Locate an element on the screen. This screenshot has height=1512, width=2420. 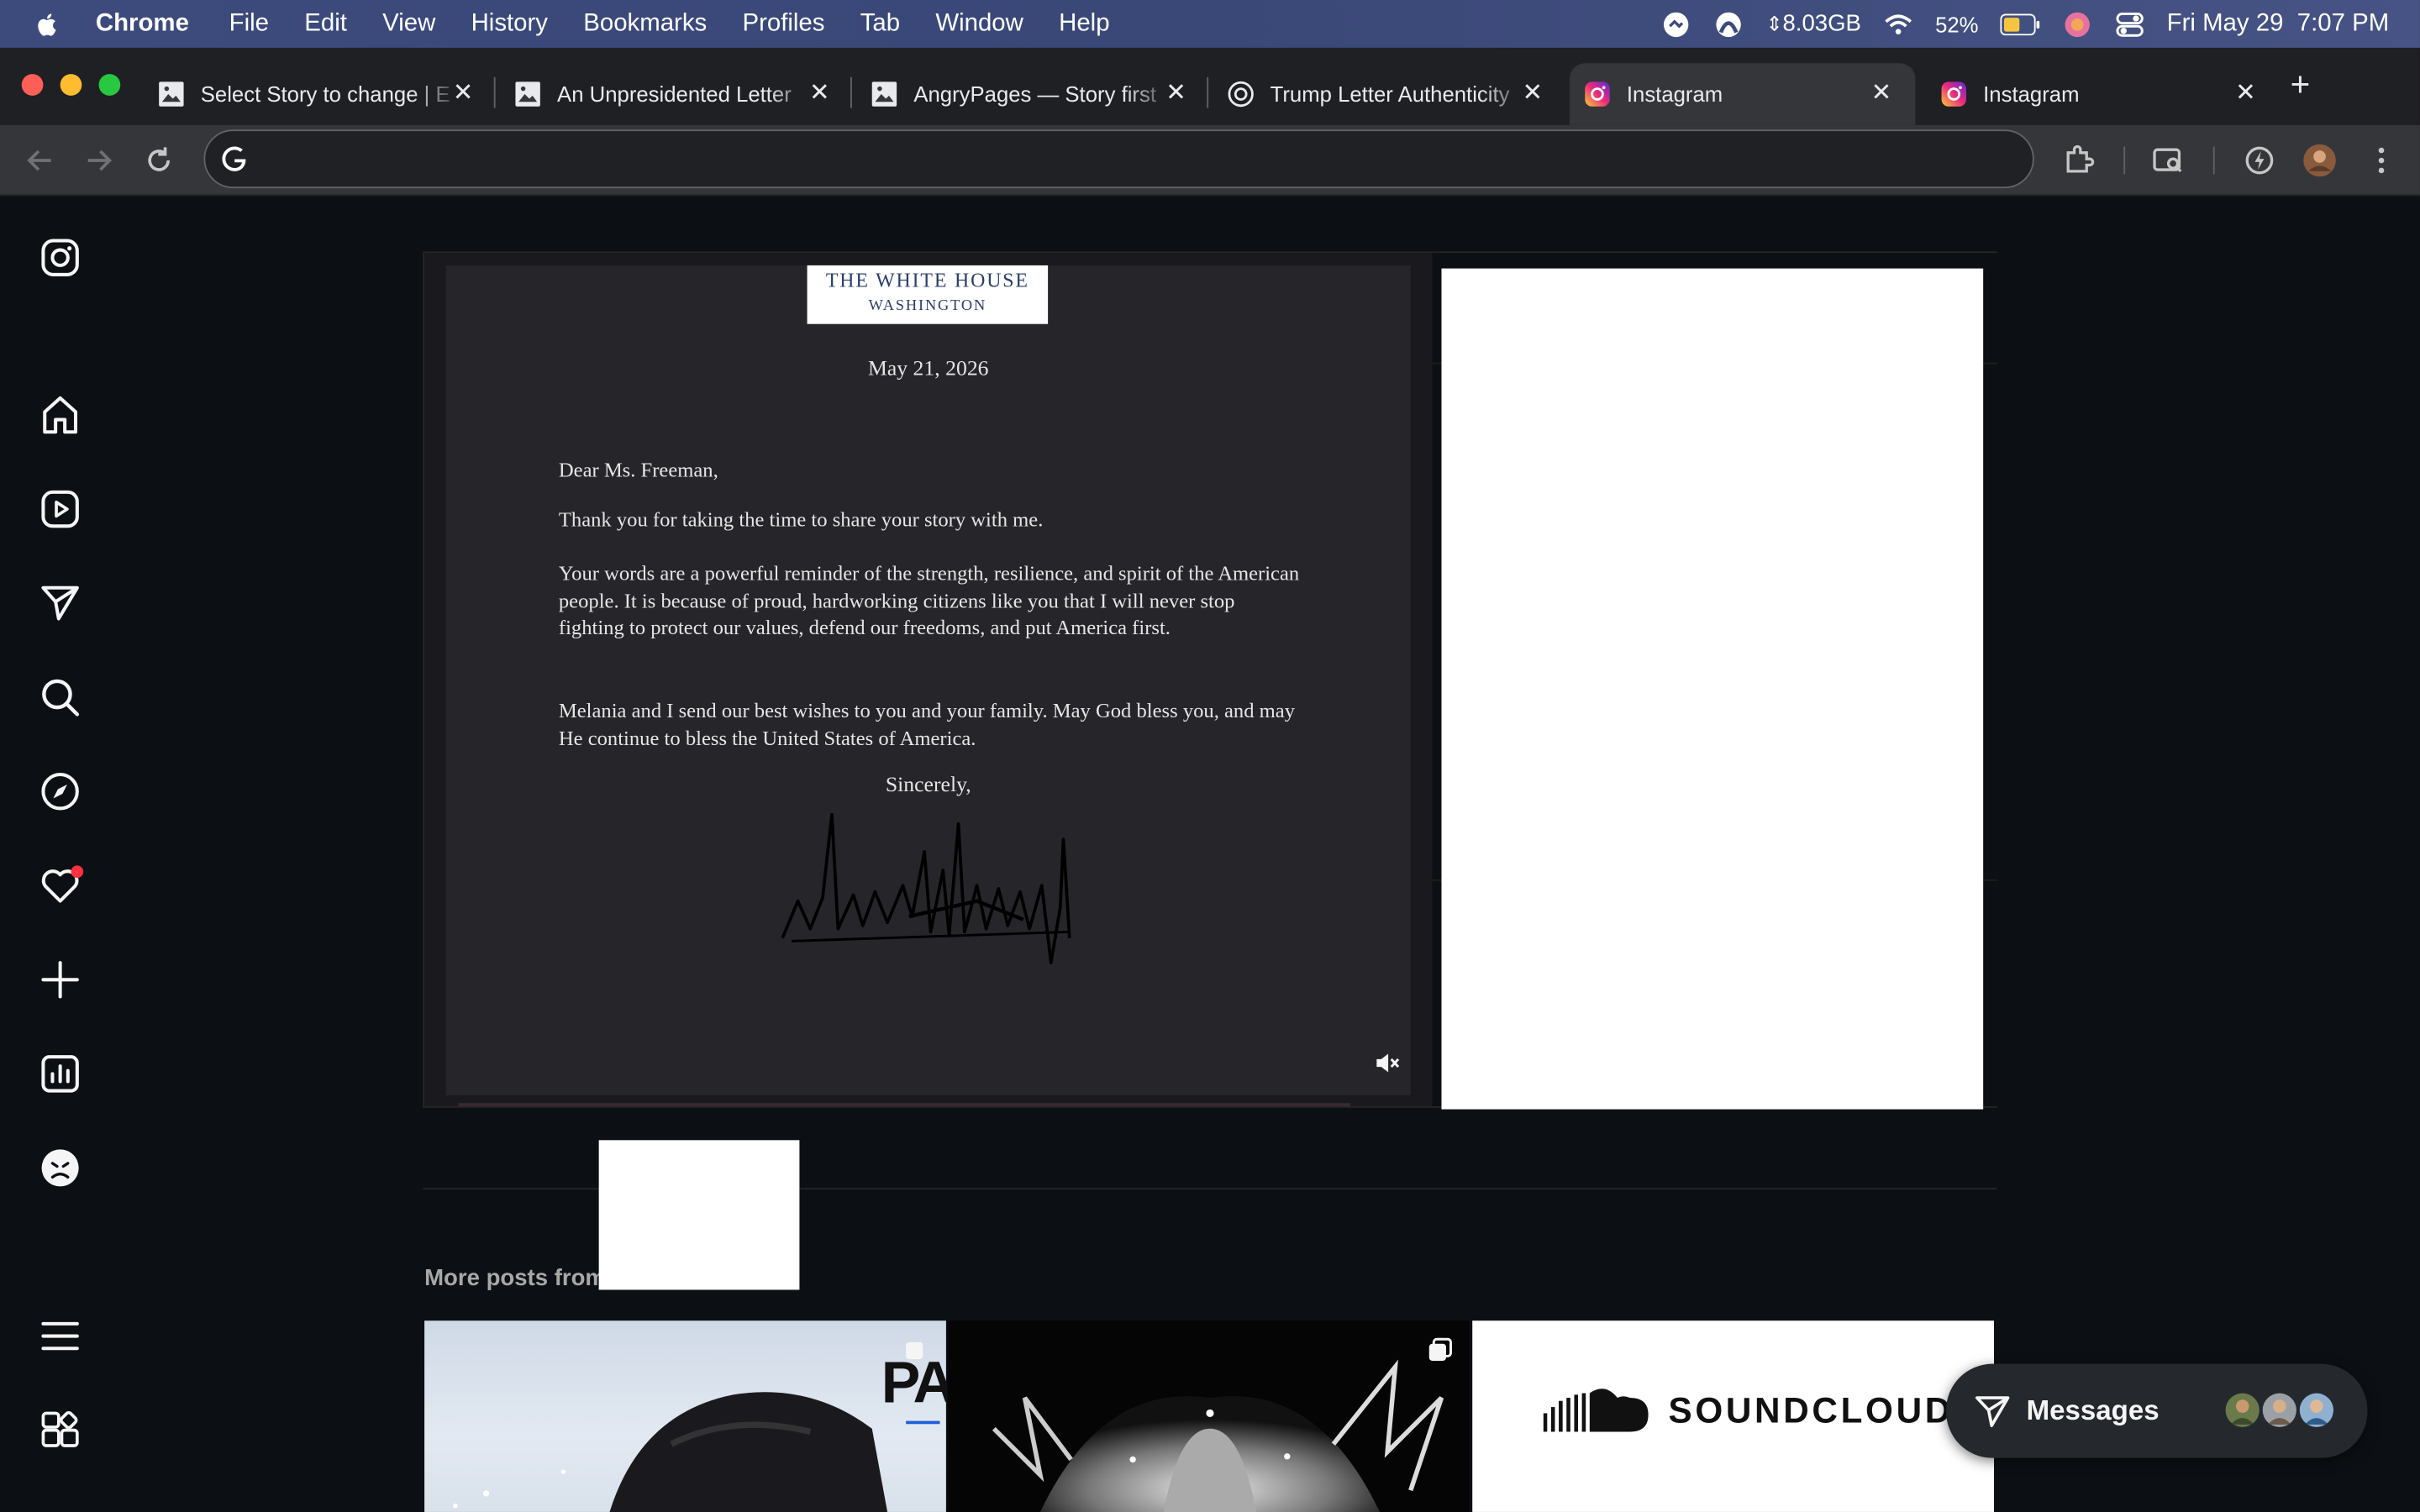
address-bar is located at coordinates (1118, 159).